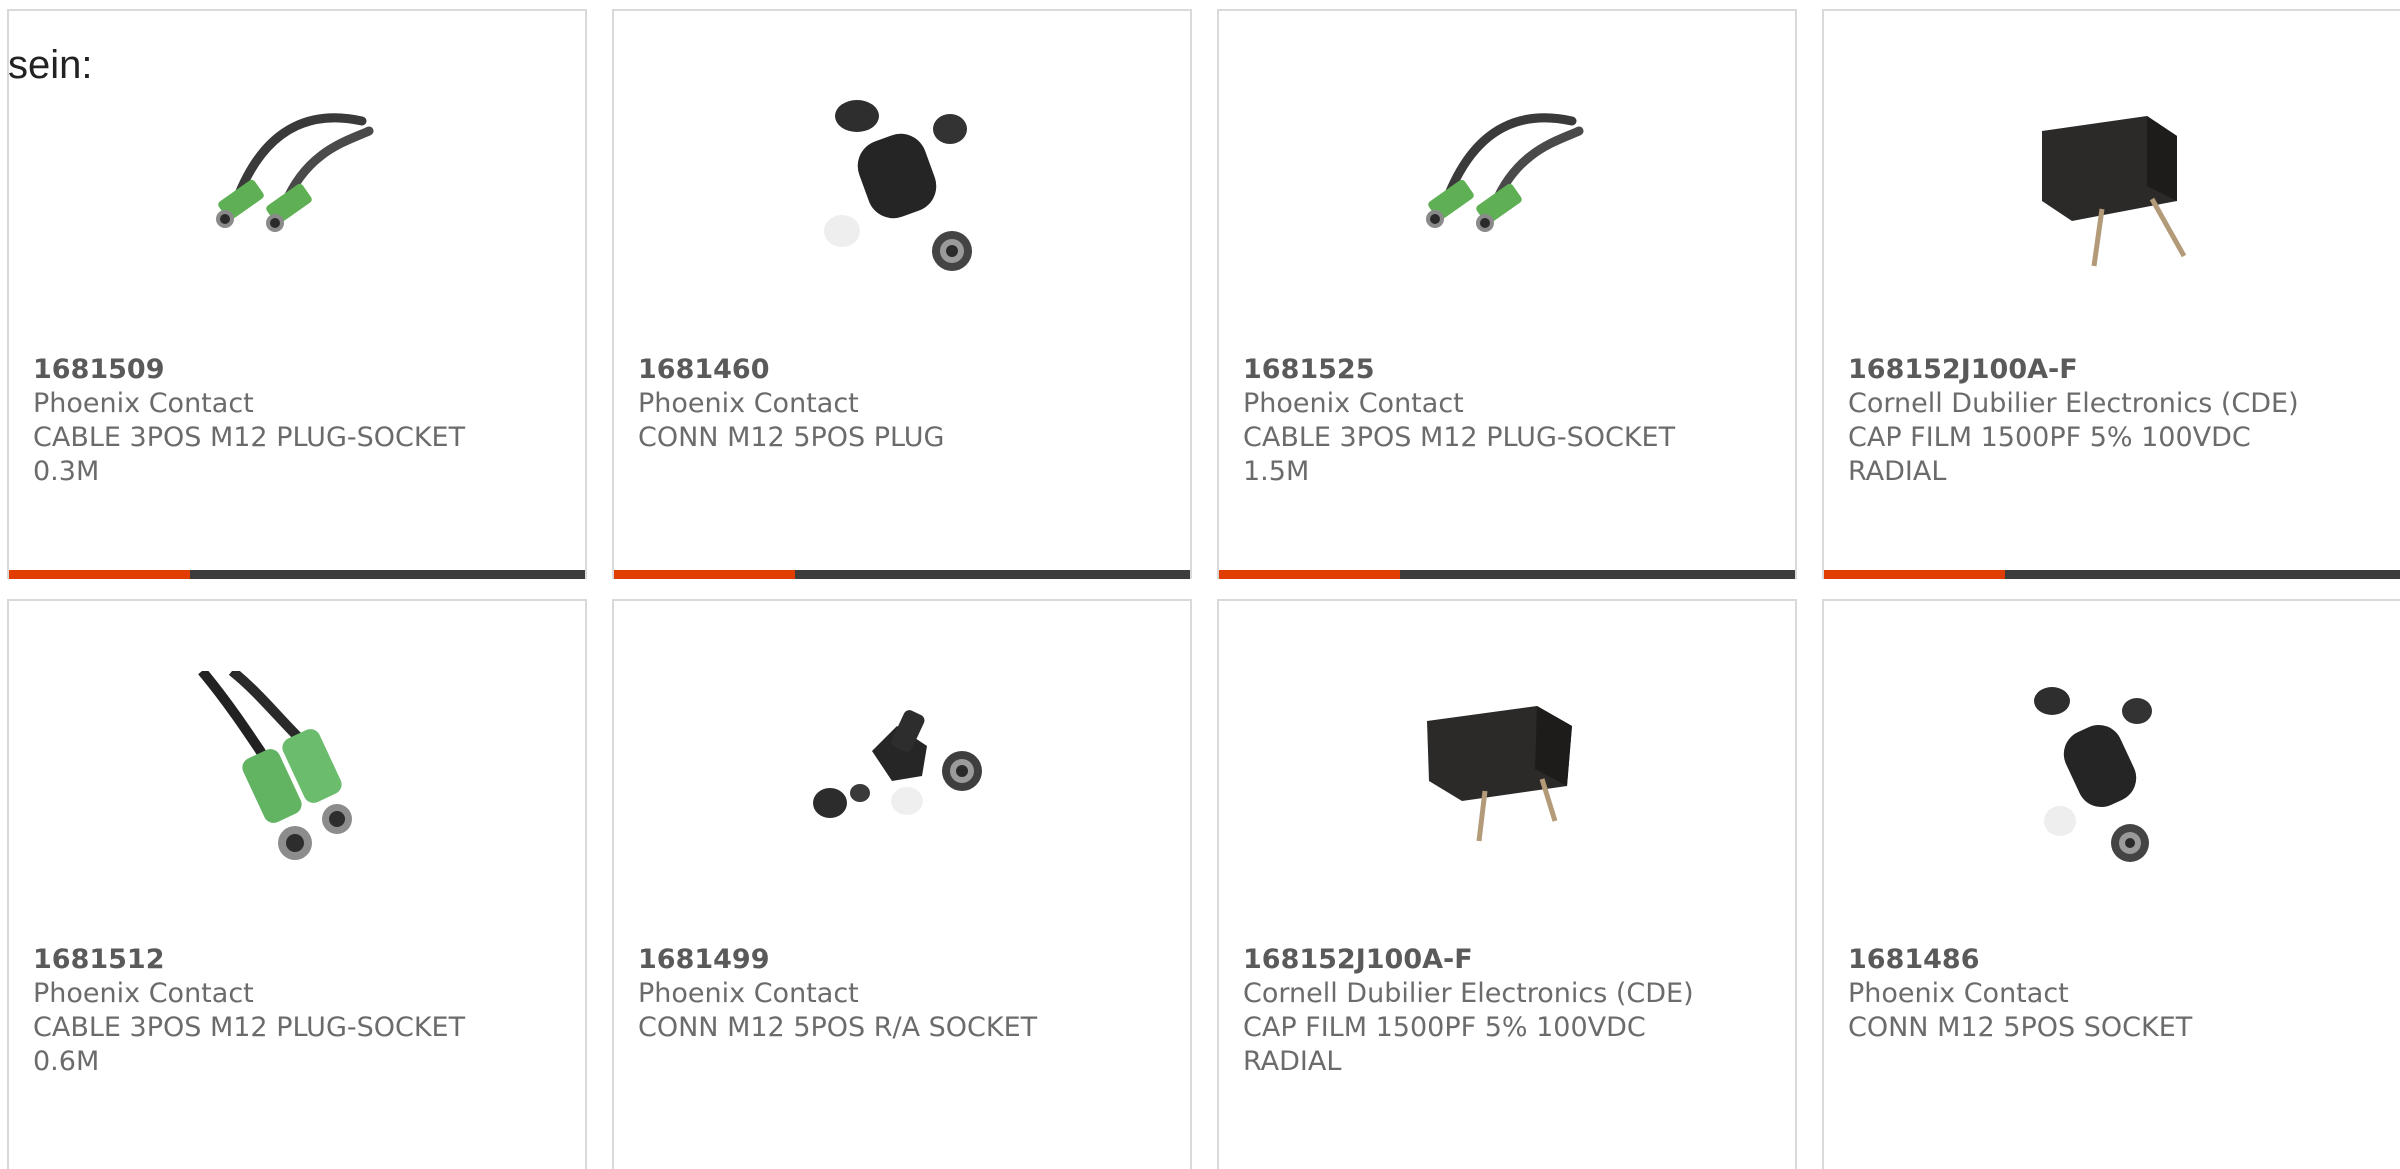 The height and width of the screenshot is (1169, 2400). I want to click on m12-cable-closeup-icon, so click(297, 771).